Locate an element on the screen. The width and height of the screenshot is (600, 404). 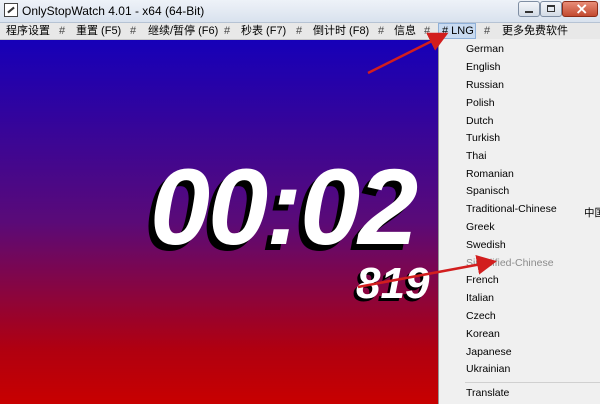
language-option-selected: Simplified-Chinese is located at coordinates (510, 263).